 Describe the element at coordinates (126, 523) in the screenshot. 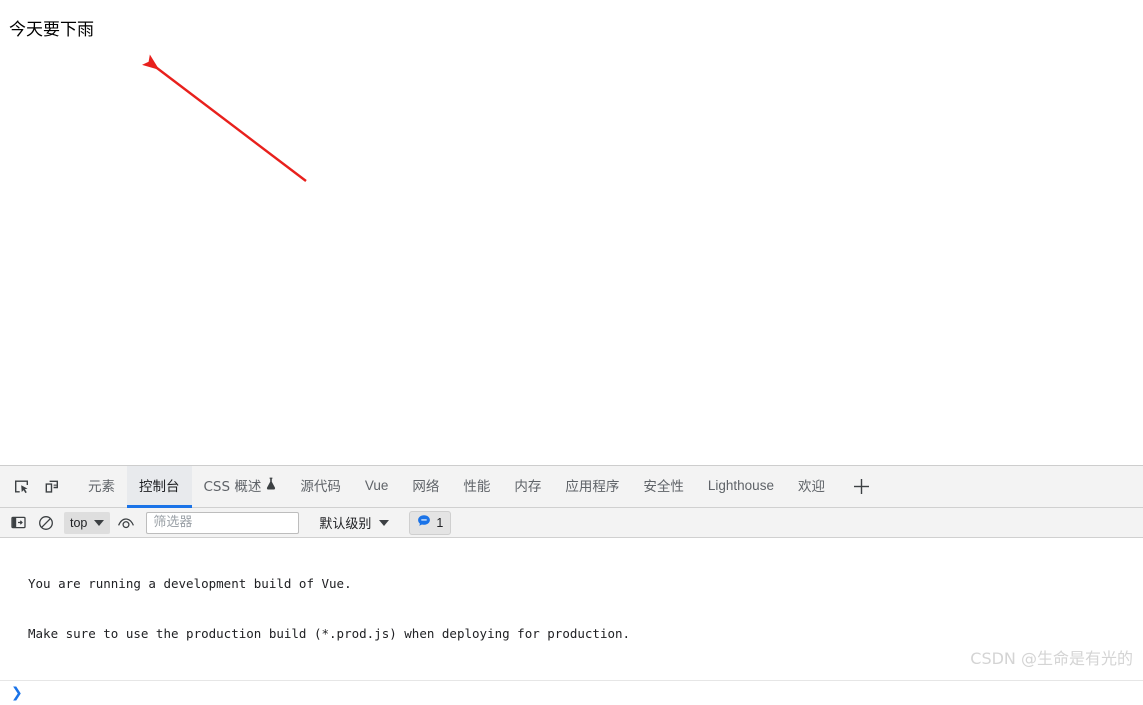

I see `live-expression-eye-icon` at that location.